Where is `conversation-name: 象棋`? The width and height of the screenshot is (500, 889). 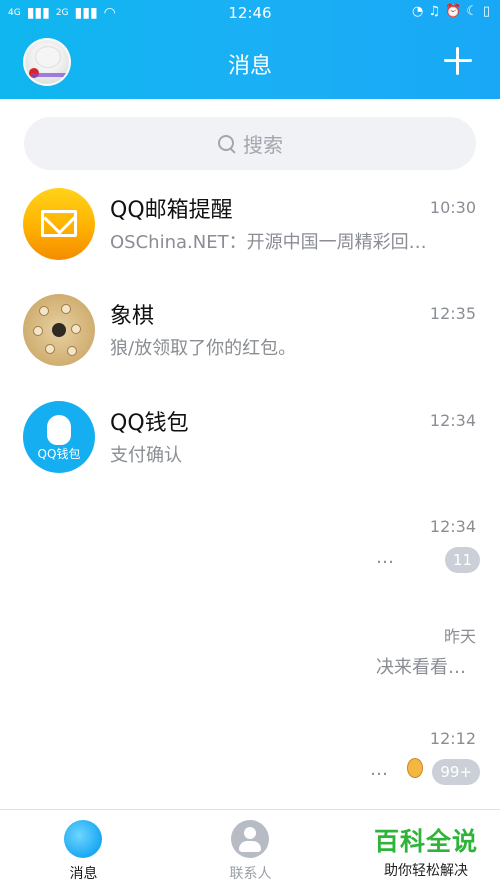 conversation-name: 象棋 is located at coordinates (132, 316).